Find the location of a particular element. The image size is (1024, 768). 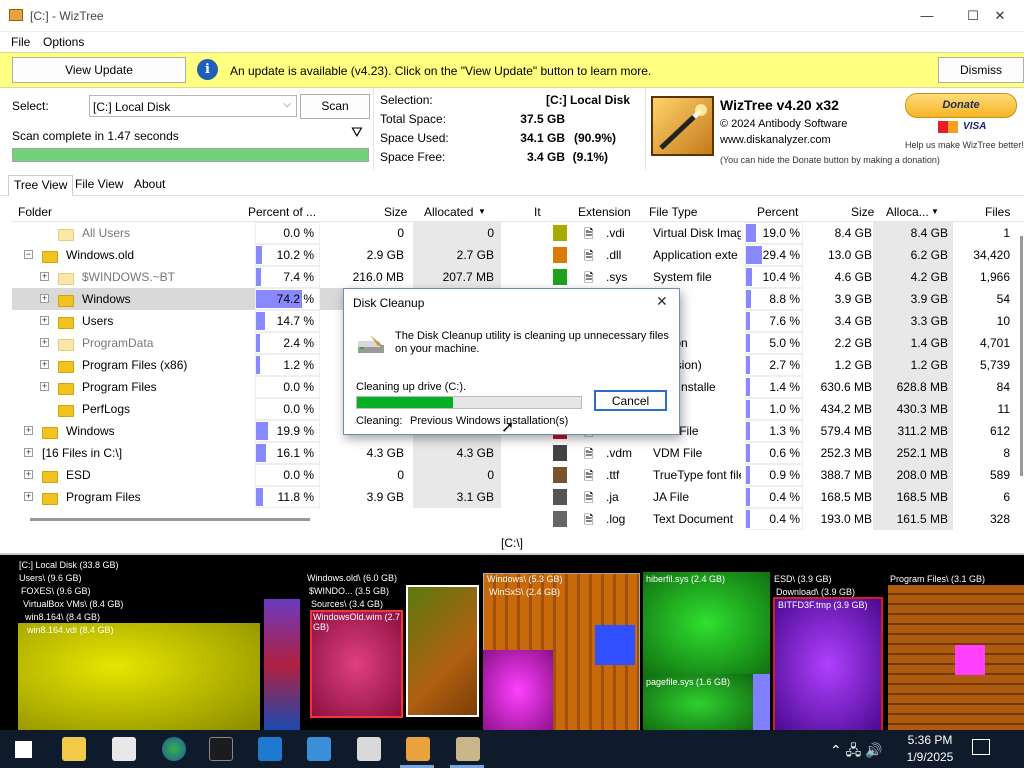

column-header-allocated: Allocated is located at coordinates (448, 212).